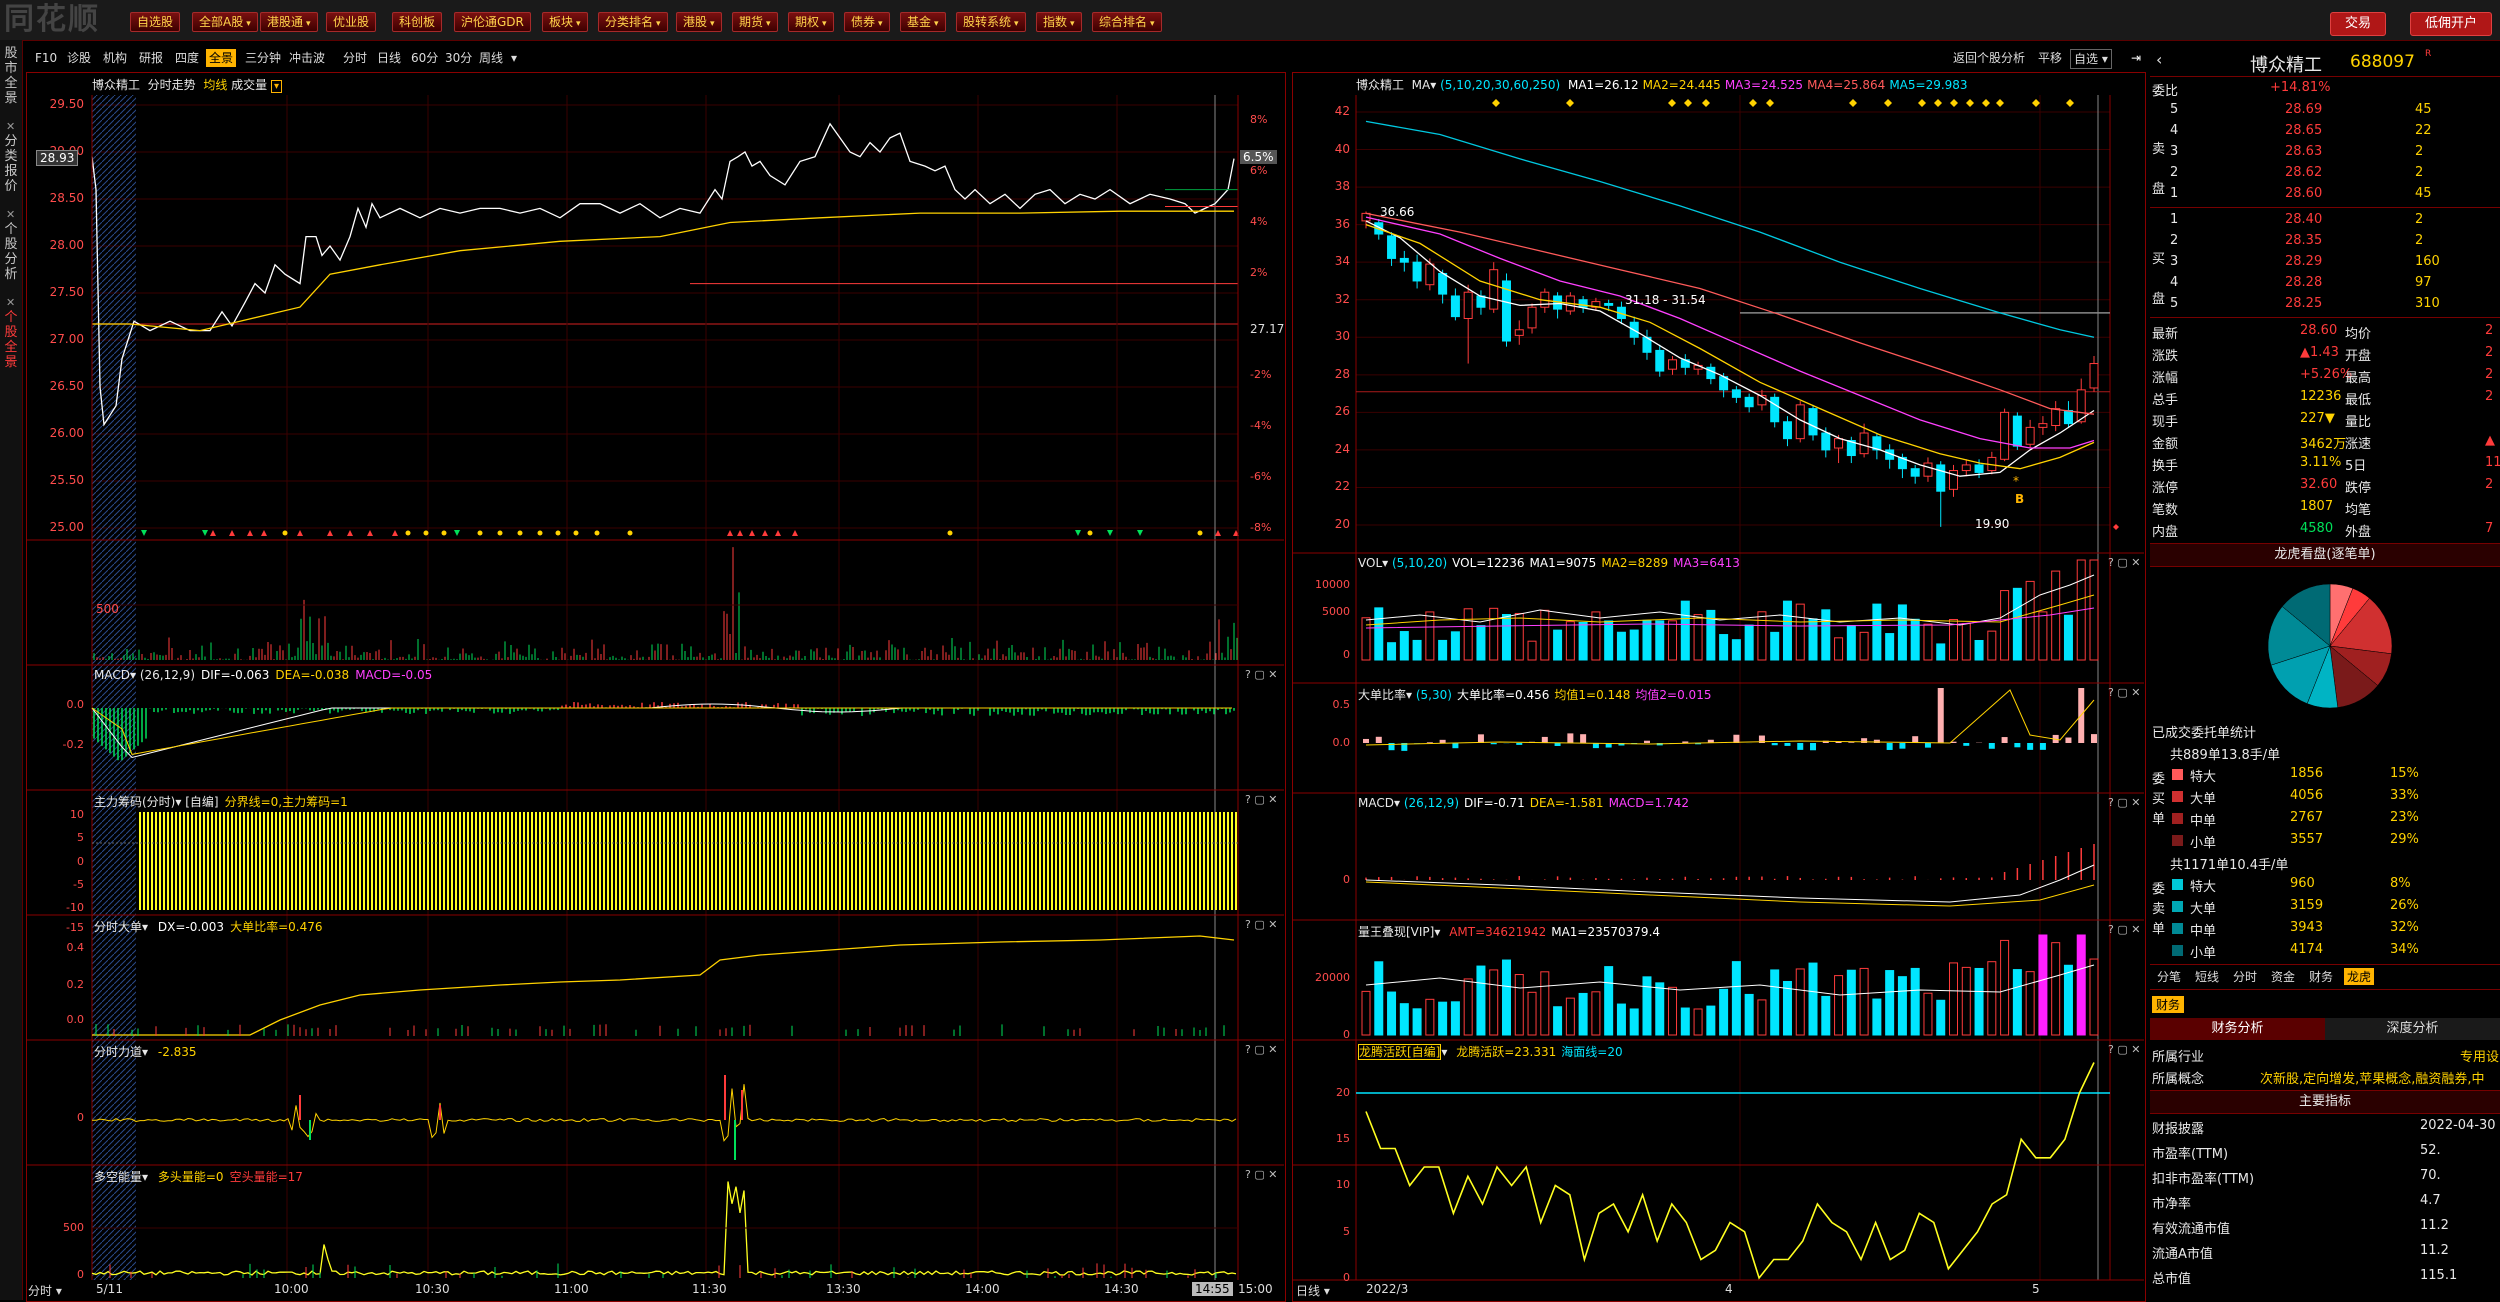  What do you see at coordinates (54, 480) in the screenshot?
I see `price-tick: 25.50` at bounding box center [54, 480].